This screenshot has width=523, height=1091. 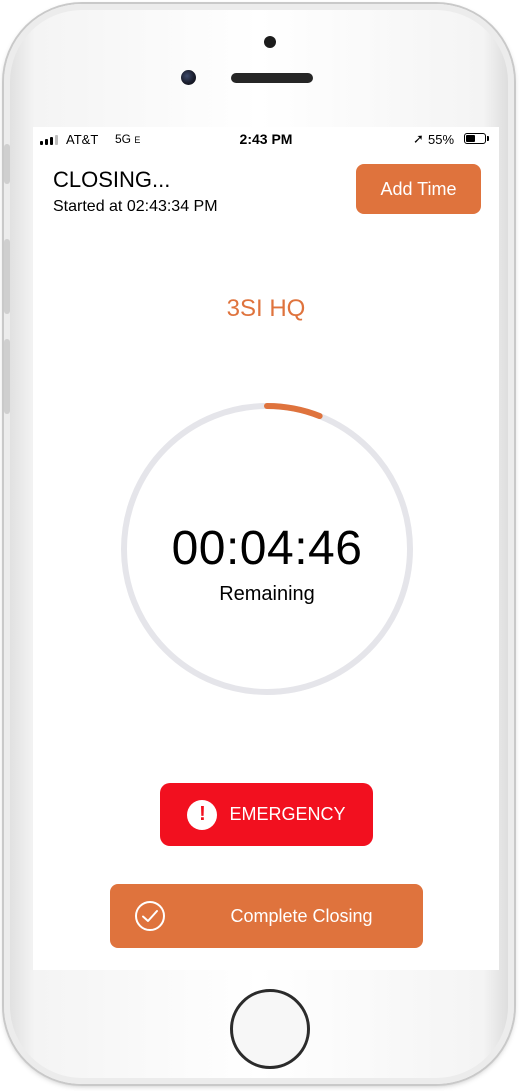 I want to click on countdown-label: Remaining, so click(x=267, y=594).